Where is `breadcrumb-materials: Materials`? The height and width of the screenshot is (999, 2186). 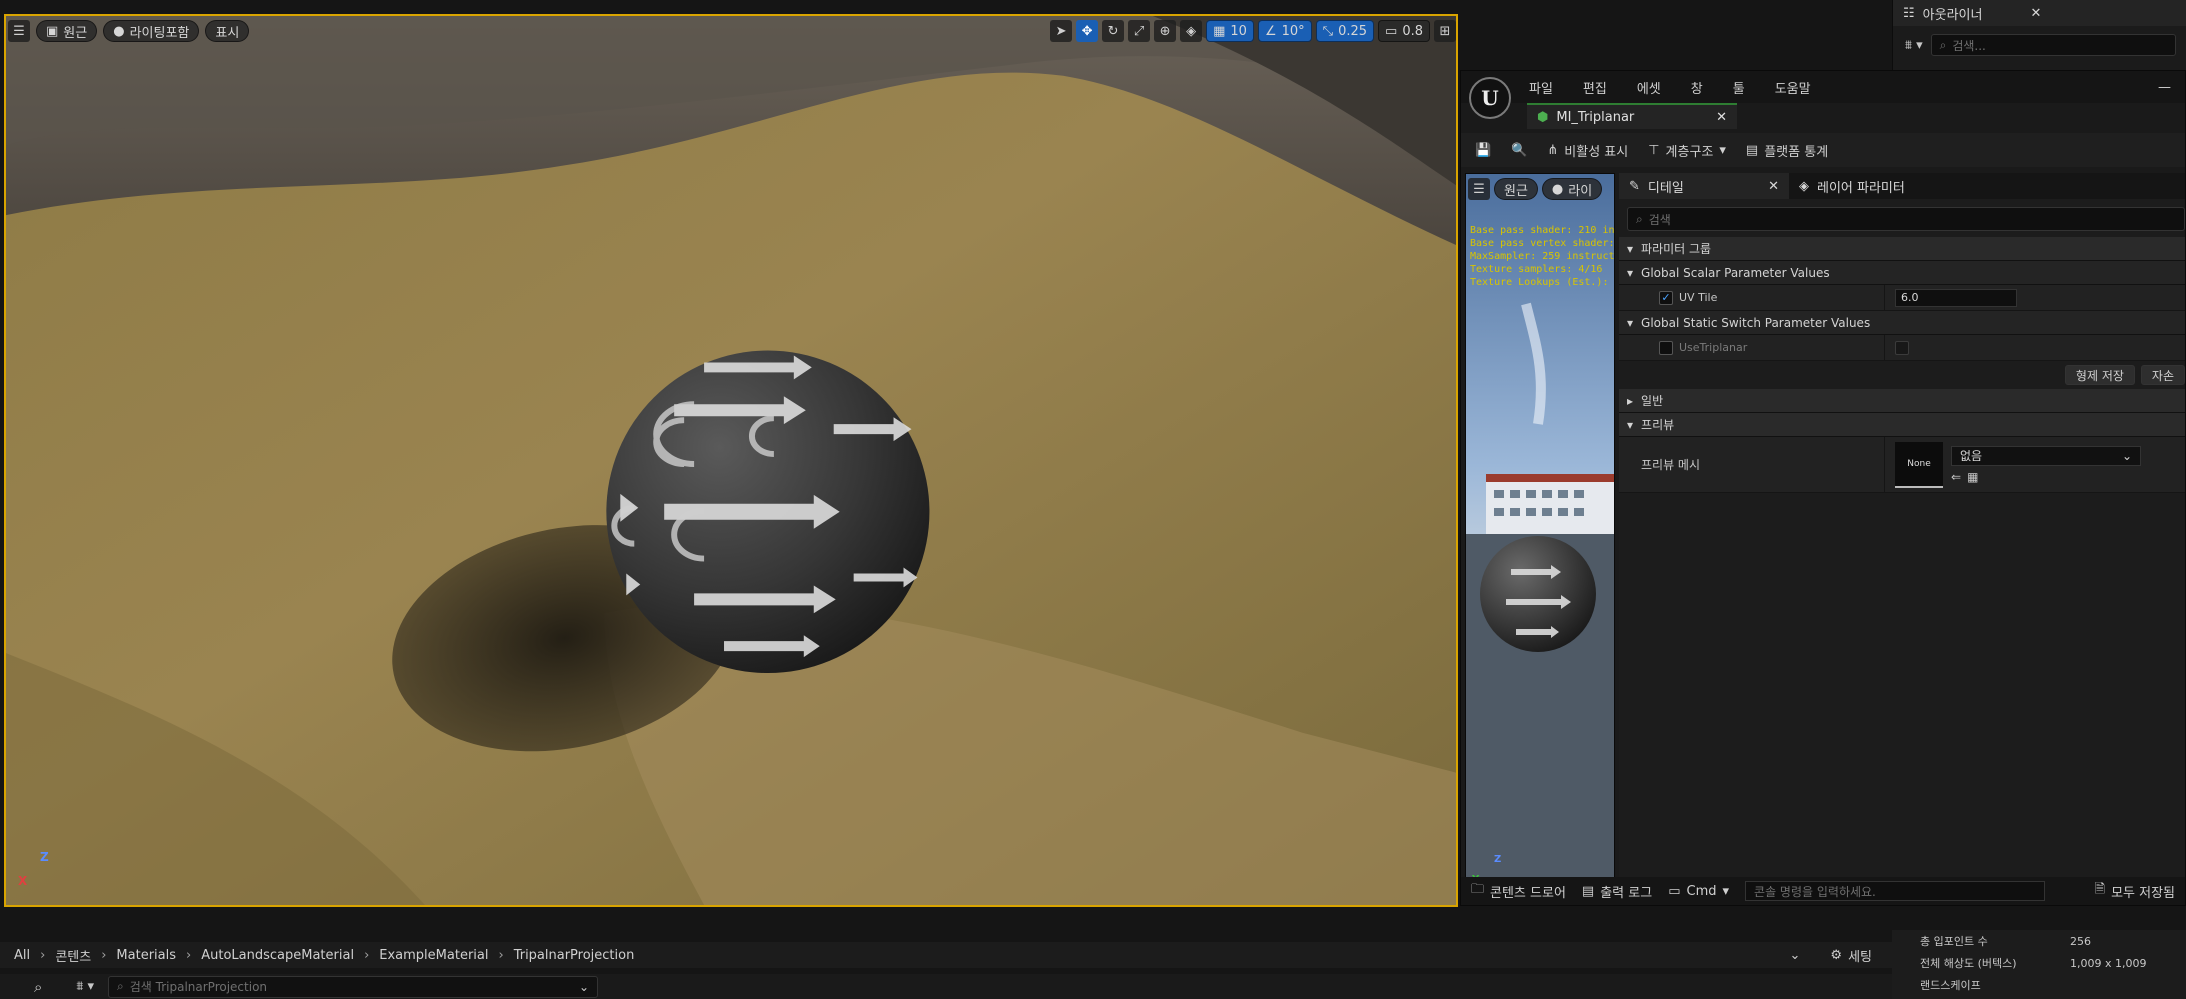 breadcrumb-materials: Materials is located at coordinates (146, 955).